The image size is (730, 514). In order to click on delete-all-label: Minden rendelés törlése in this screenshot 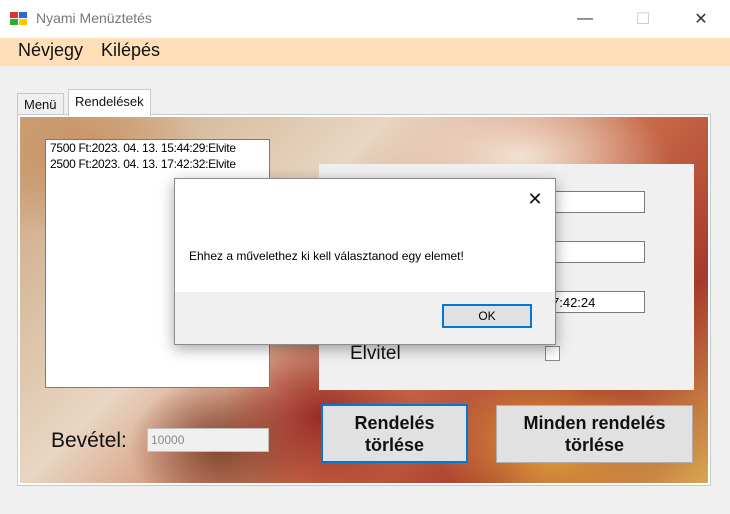, I will do `click(594, 434)`.